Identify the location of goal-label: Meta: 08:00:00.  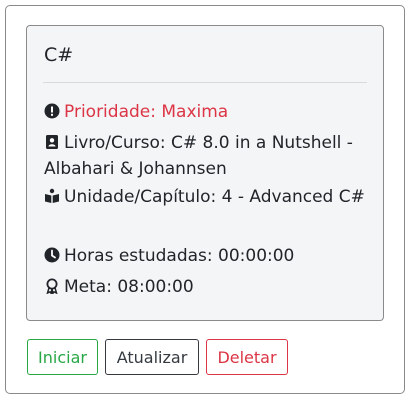
(129, 287).